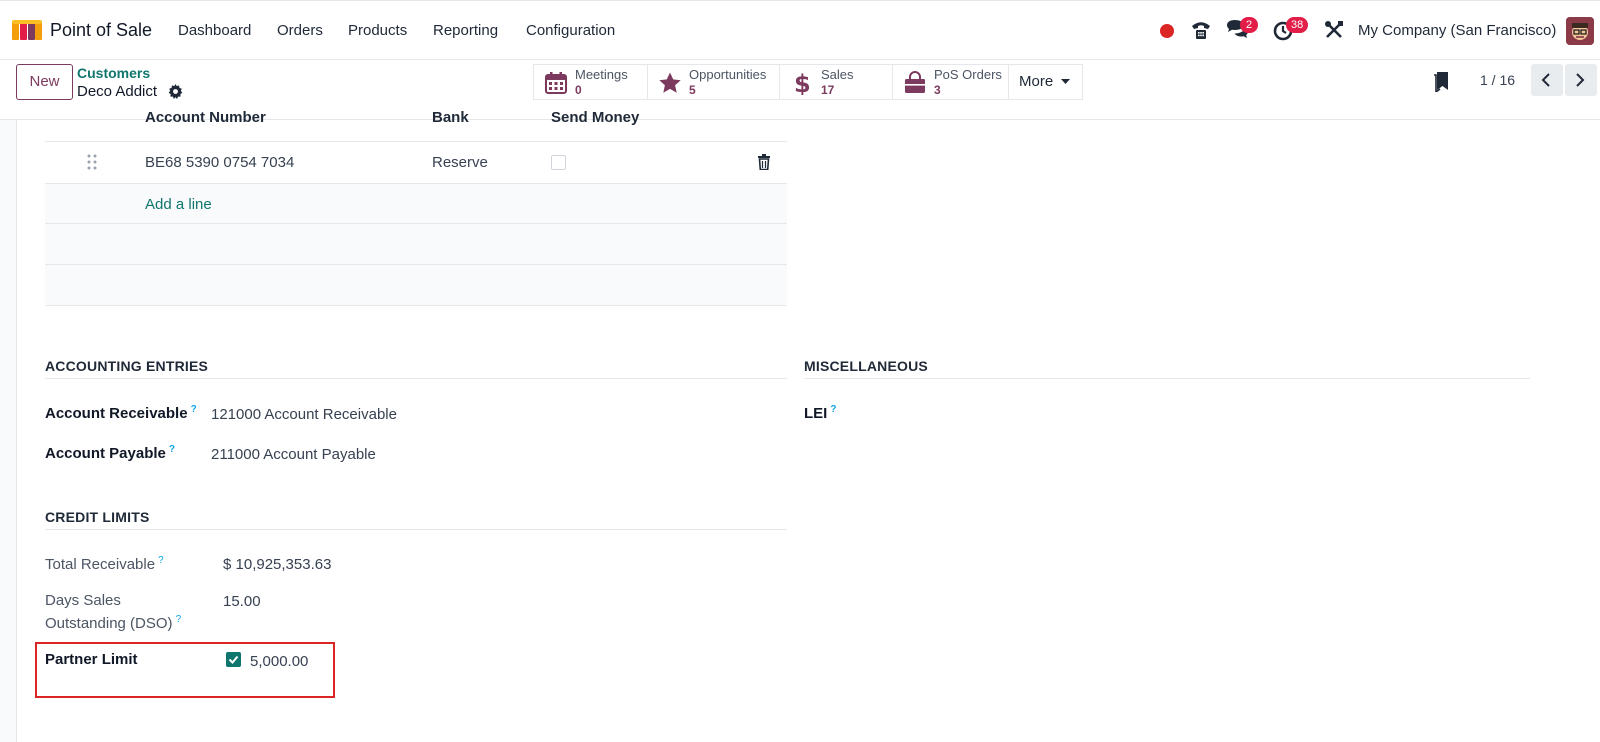 This screenshot has width=1600, height=742. I want to click on user-avatar, so click(1580, 31).